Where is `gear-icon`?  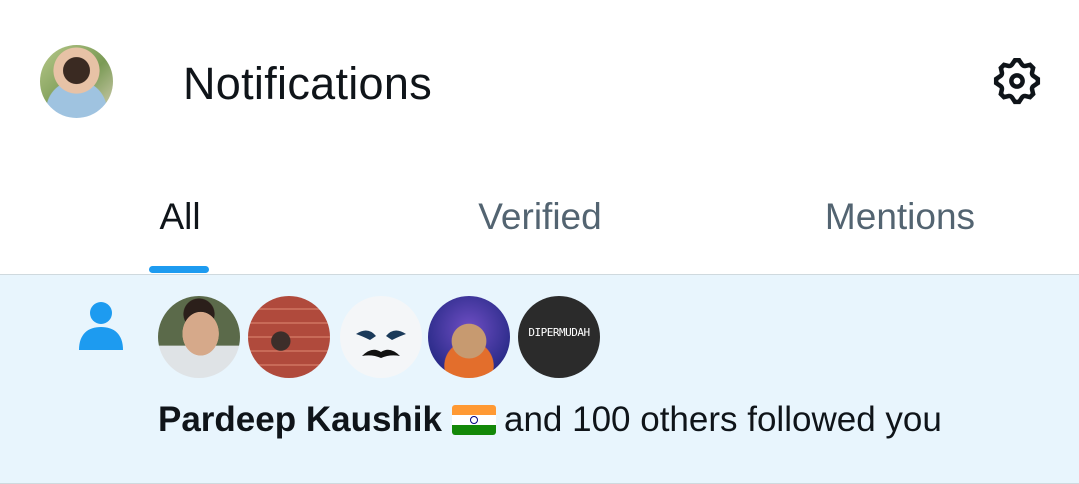 gear-icon is located at coordinates (1017, 81).